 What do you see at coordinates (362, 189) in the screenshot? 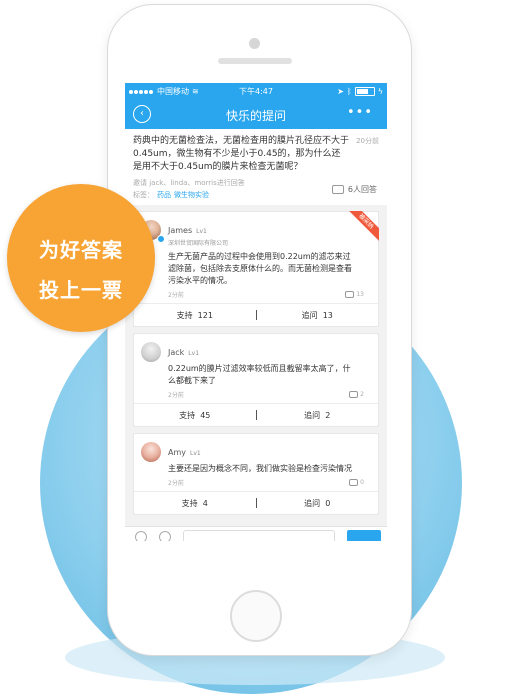
I see `answer-count-label: 6人回答` at bounding box center [362, 189].